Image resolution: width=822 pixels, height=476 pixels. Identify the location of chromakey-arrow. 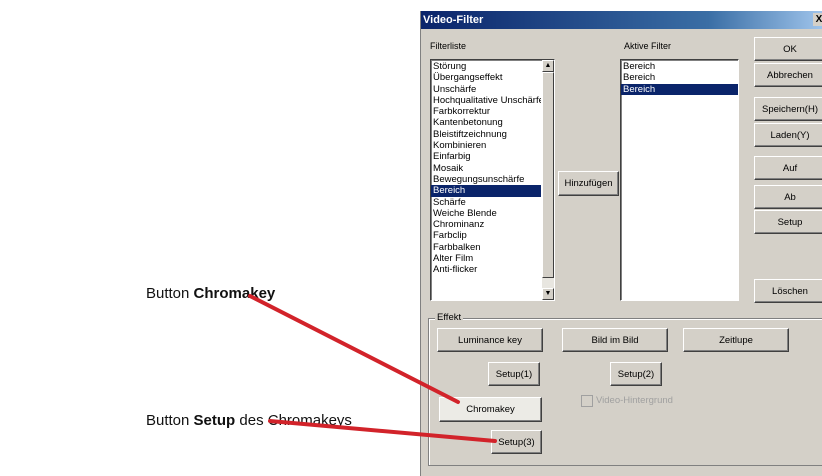
(354, 349).